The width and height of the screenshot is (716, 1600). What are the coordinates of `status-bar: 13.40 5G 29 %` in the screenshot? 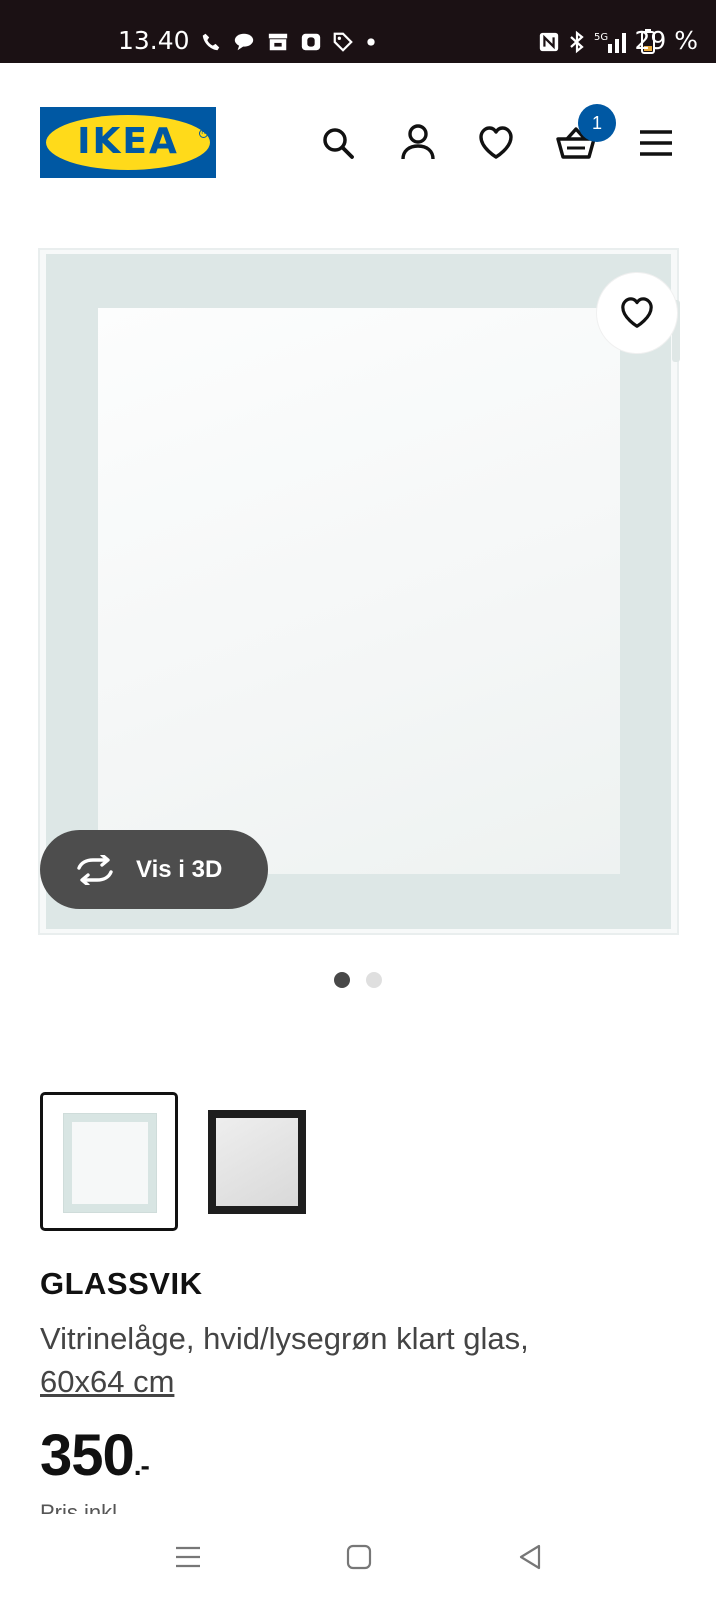 It's located at (358, 31).